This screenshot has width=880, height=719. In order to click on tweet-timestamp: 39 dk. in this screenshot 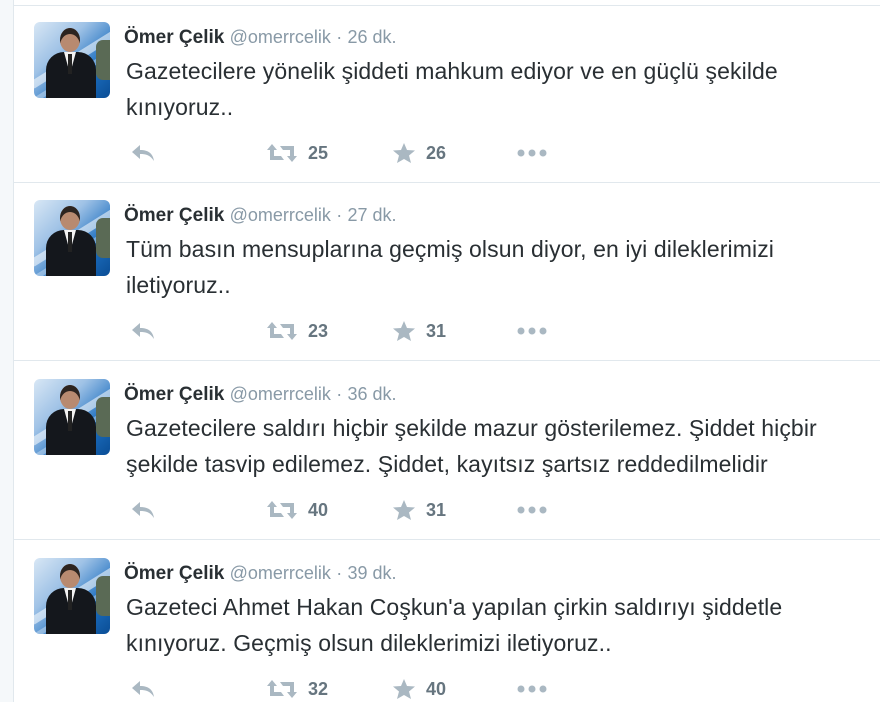, I will do `click(371, 573)`.